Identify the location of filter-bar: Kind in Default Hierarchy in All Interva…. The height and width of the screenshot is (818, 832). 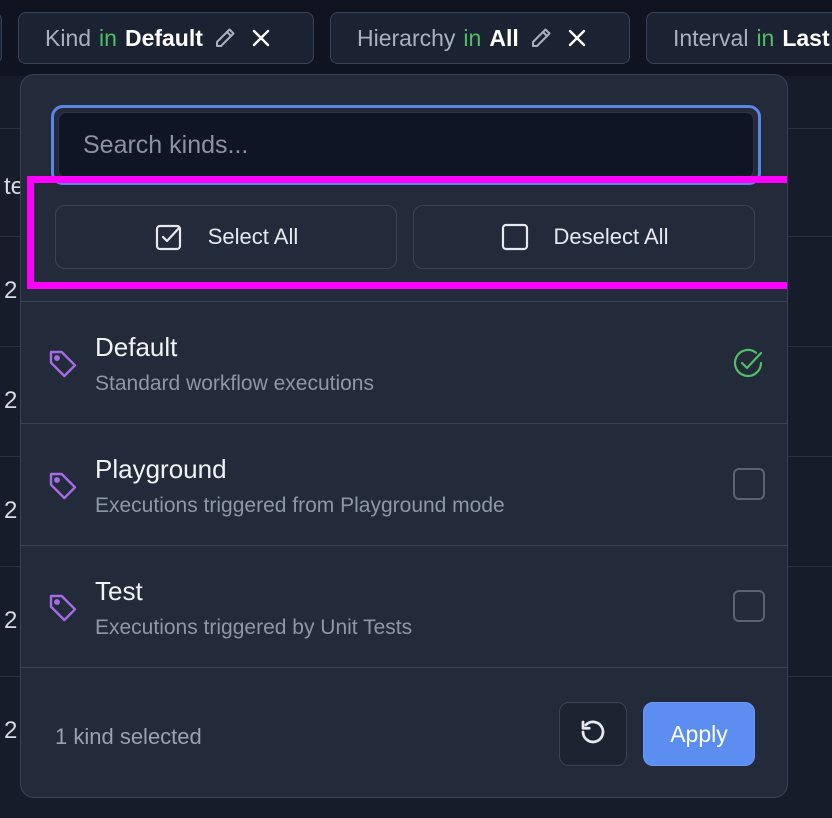
(416, 38).